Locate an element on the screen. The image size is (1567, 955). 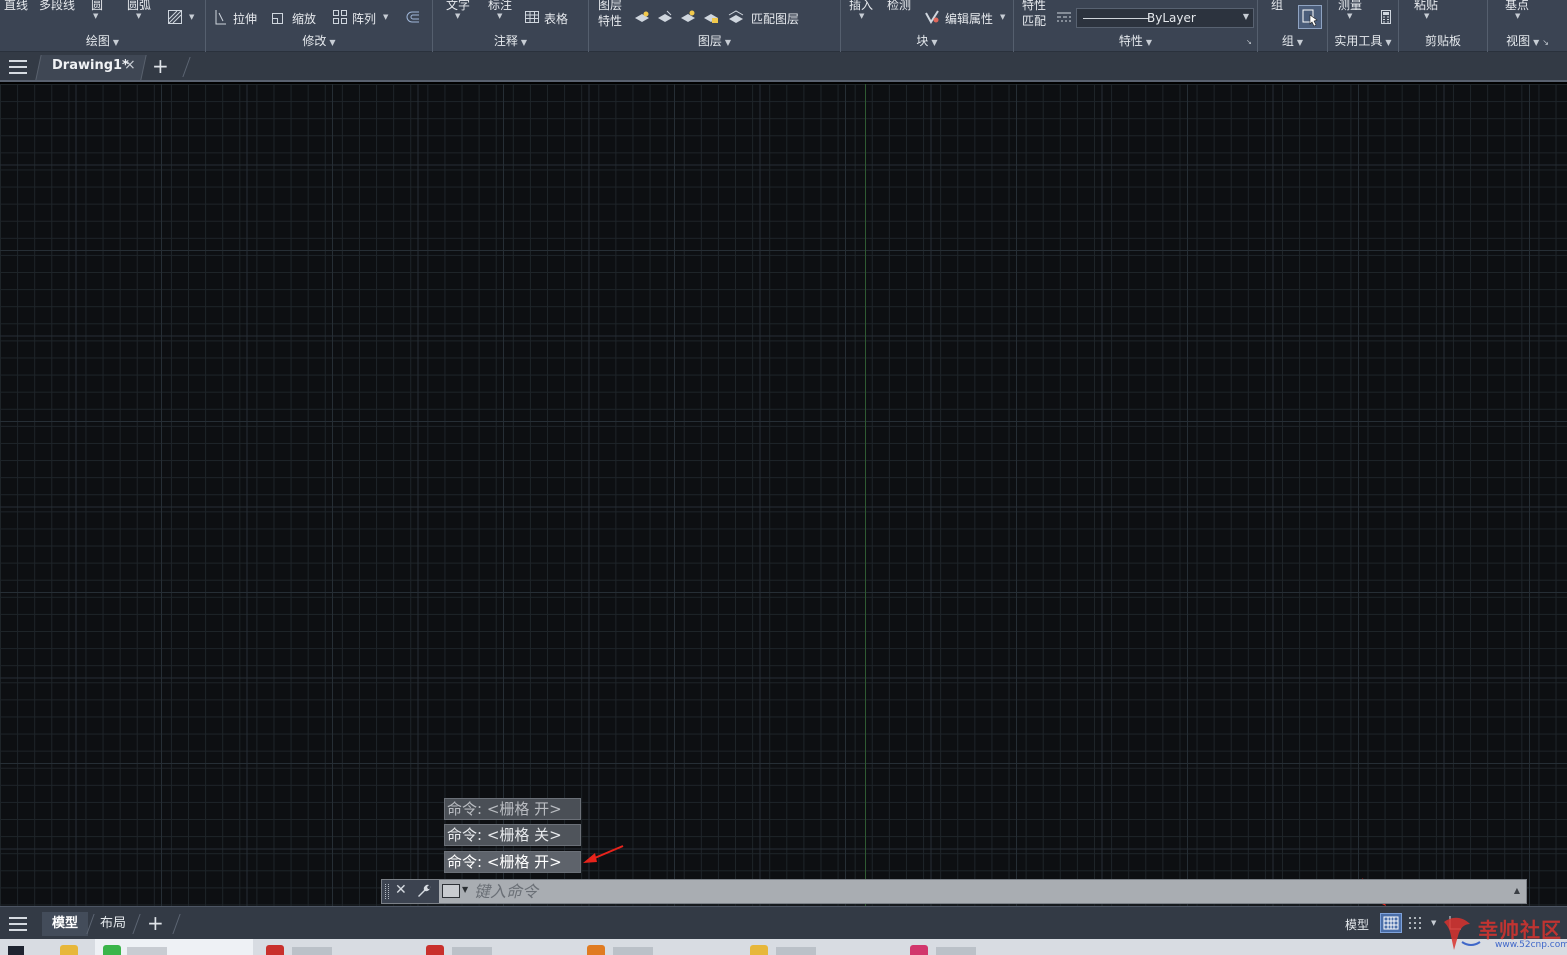
block-panel-label: 块 ▼ is located at coordinates (927, 40).